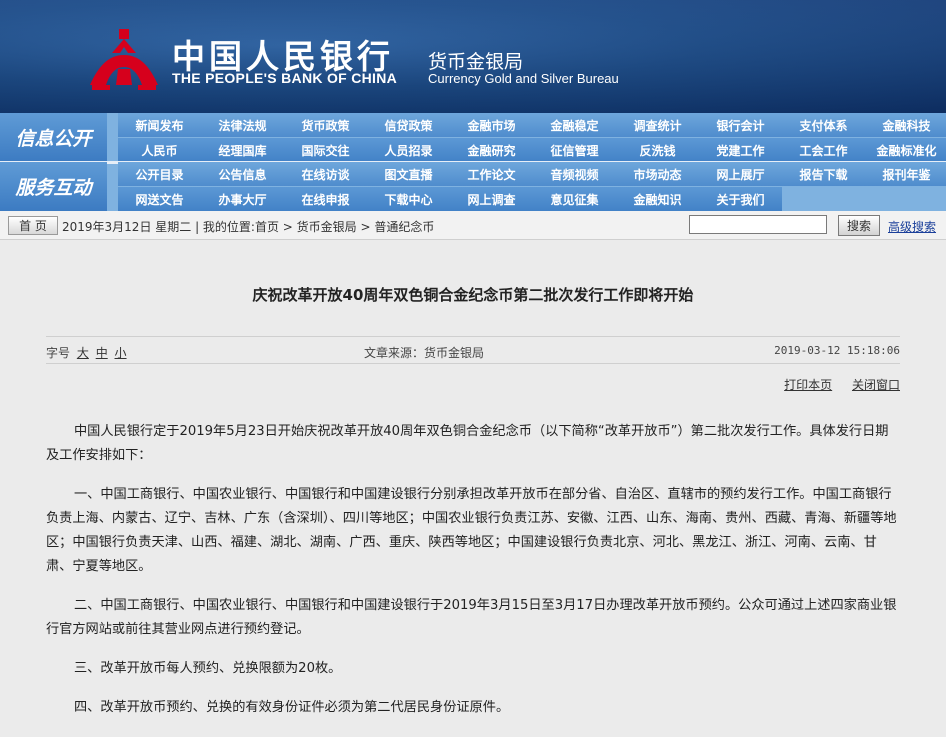 Image resolution: width=946 pixels, height=737 pixels. I want to click on nav-item: 调查统计, so click(657, 125).